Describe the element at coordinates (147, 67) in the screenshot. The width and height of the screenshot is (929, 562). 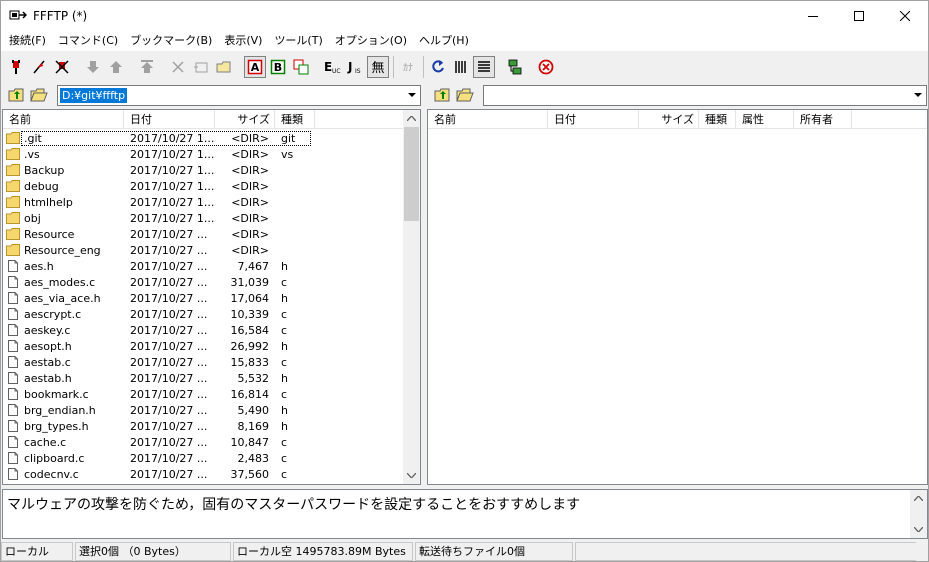
I see `mirror-upload-button` at that location.